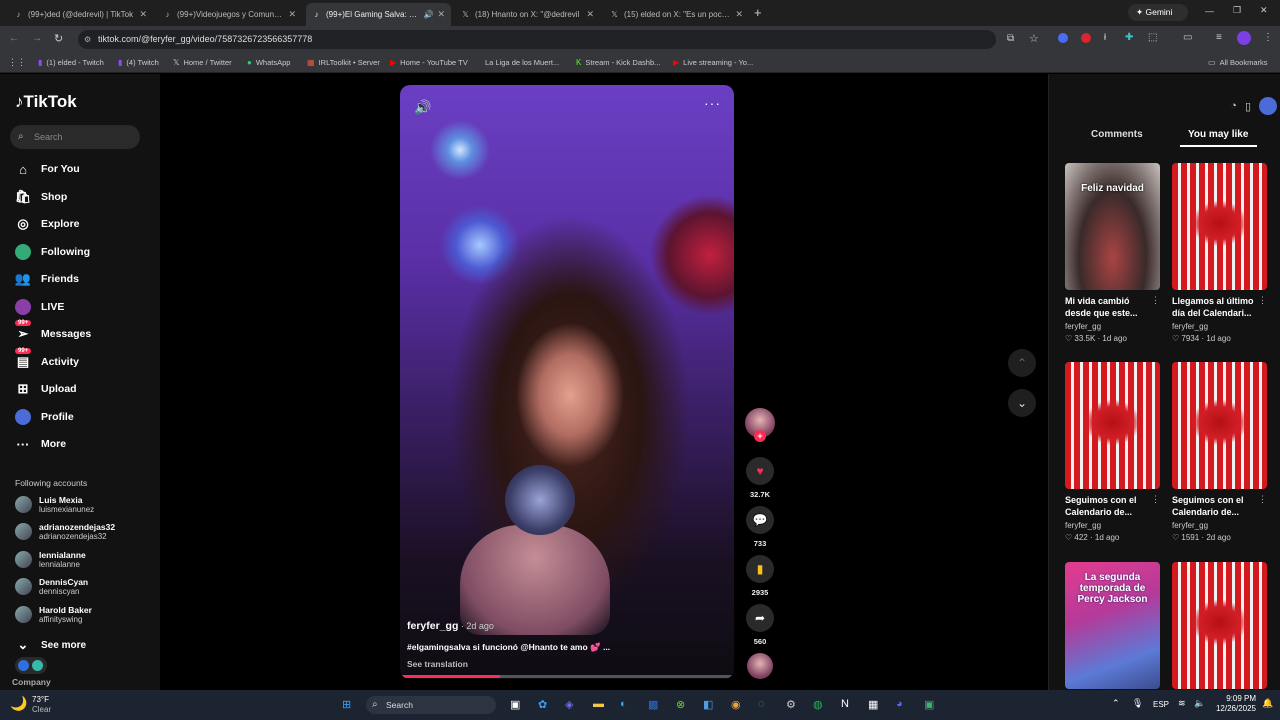 The image size is (1280, 720). I want to click on bookmark: ▦ IRLToolkit • Server, so click(343, 62).